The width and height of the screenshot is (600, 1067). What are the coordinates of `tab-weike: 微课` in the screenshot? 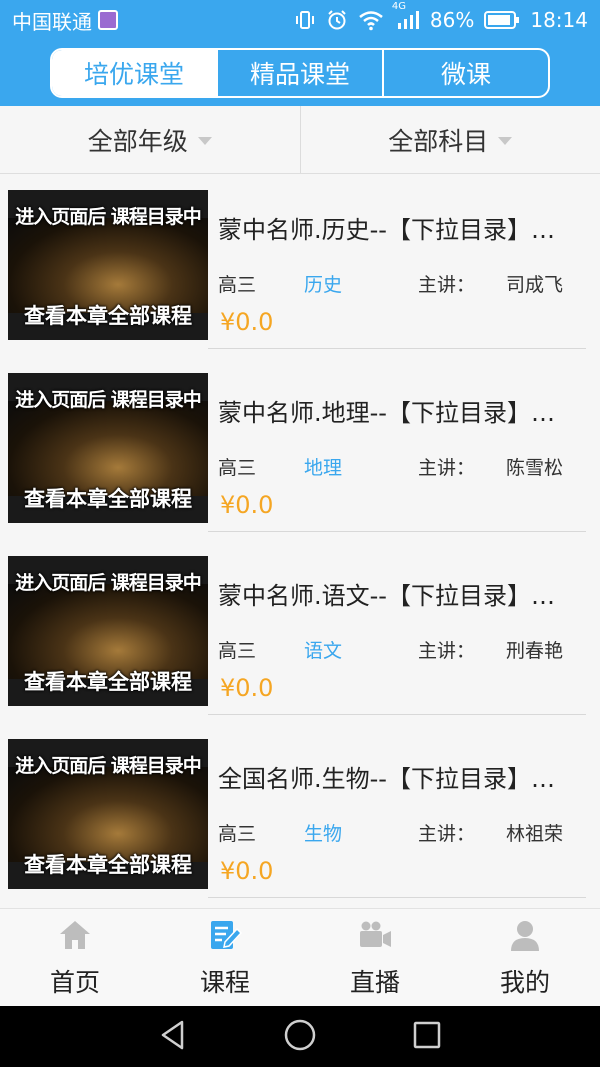 It's located at (465, 73).